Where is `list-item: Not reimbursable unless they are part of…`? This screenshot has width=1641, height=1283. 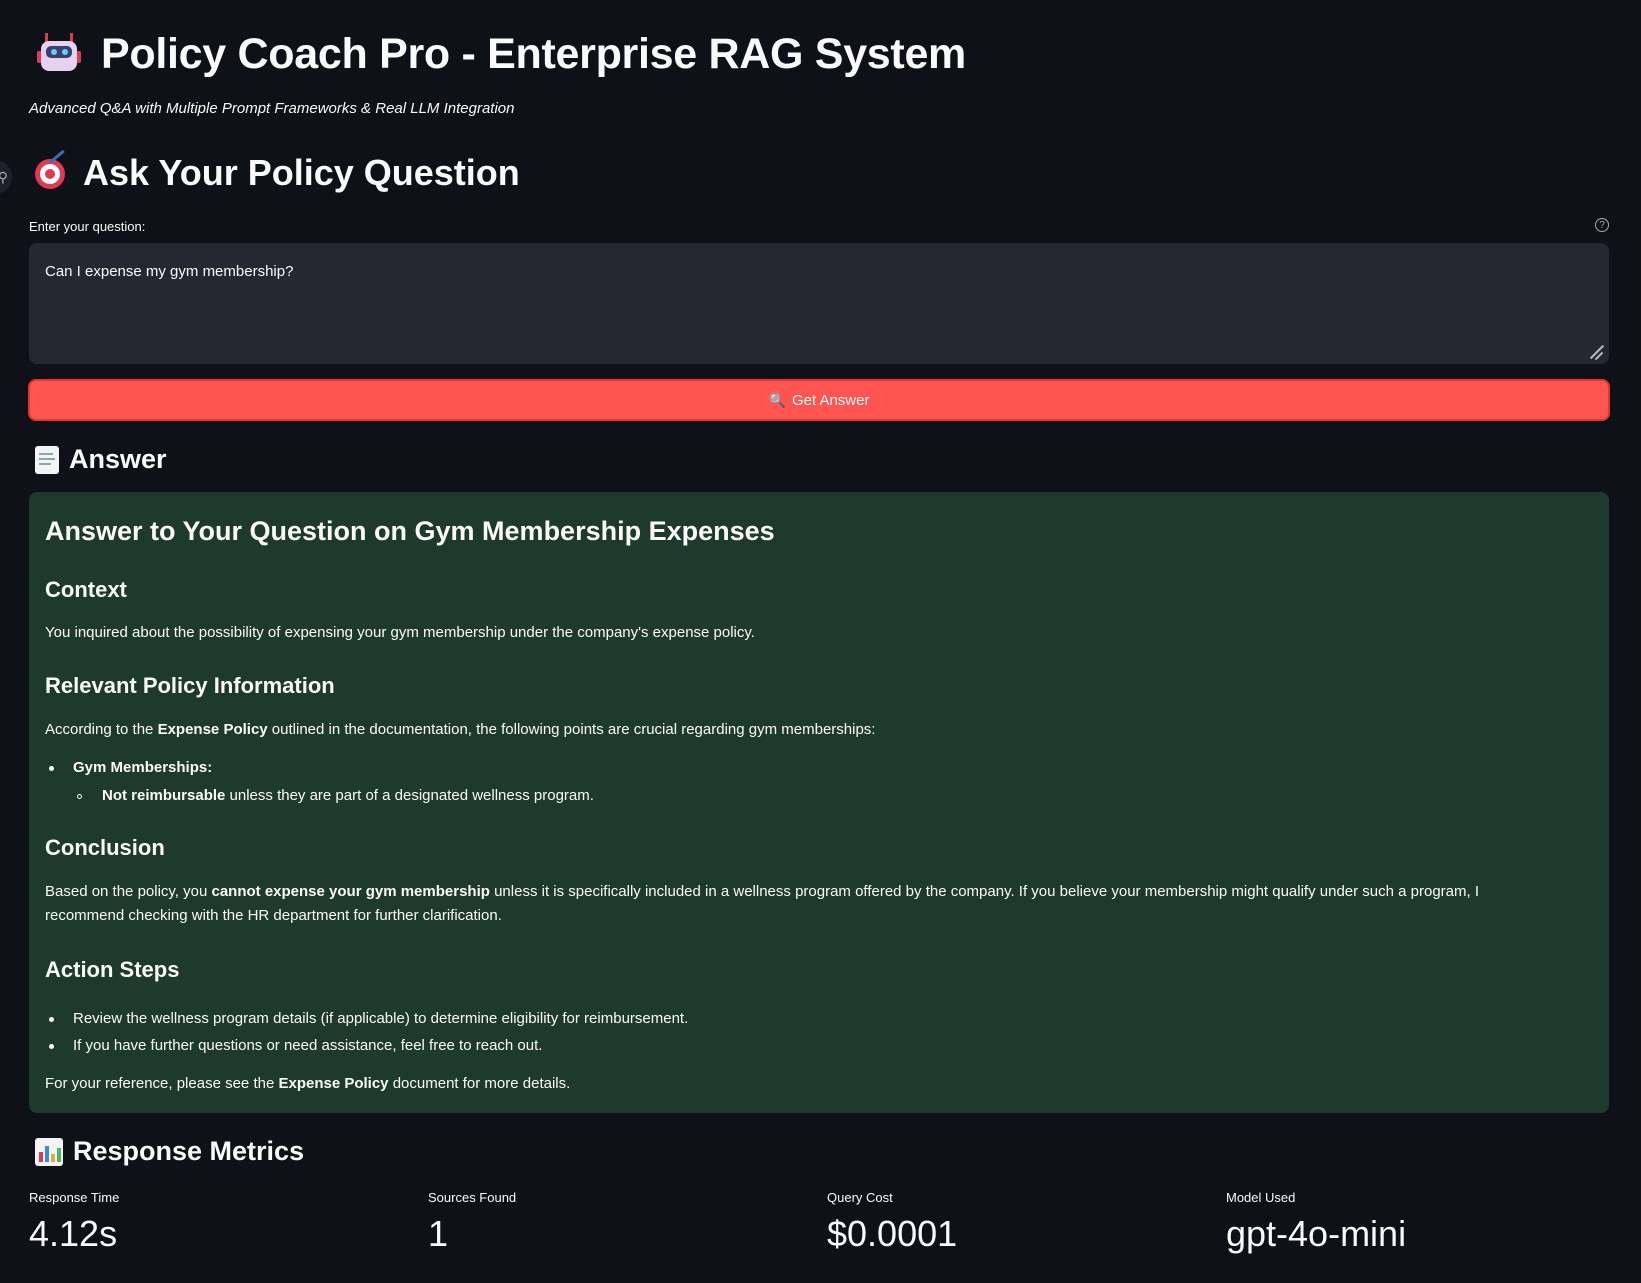 list-item: Not reimbursable unless they are part of… is located at coordinates (348, 795).